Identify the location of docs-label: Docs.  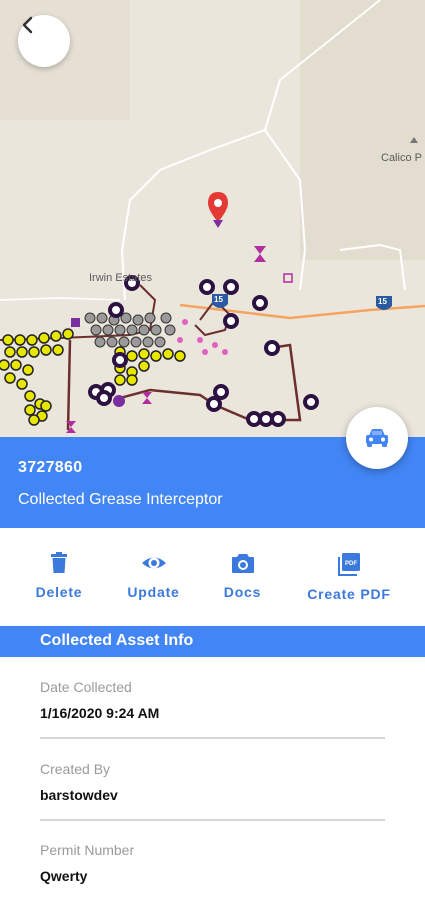
(242, 592).